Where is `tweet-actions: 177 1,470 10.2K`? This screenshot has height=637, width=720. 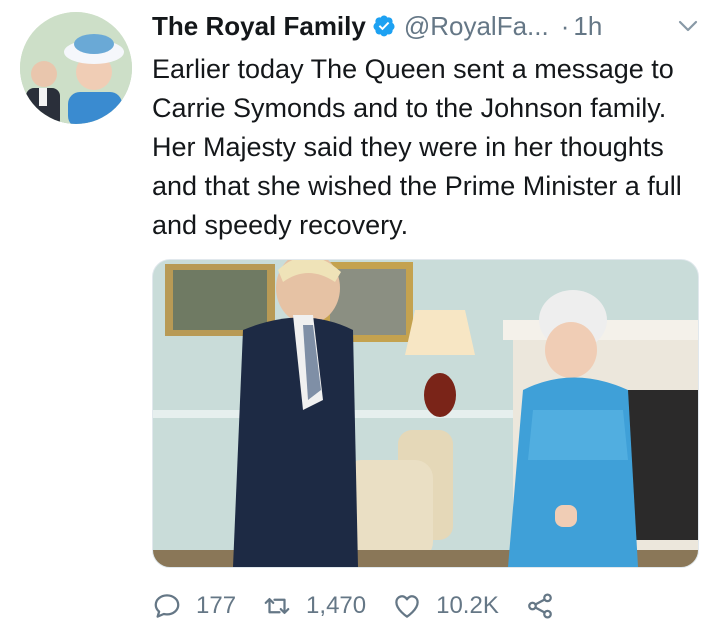
tweet-actions: 177 1,470 10.2K is located at coordinates (424, 606).